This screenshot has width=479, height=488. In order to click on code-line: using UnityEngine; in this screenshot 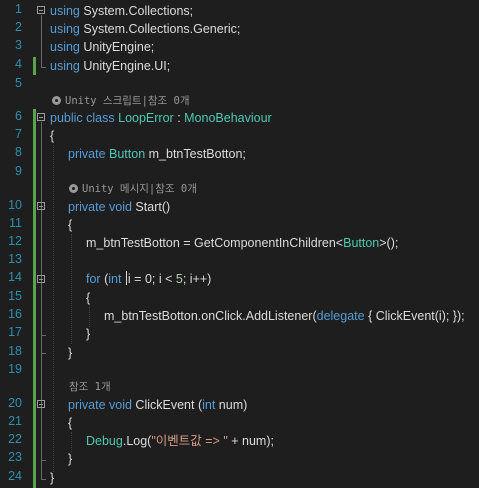, I will do `click(102, 47)`.